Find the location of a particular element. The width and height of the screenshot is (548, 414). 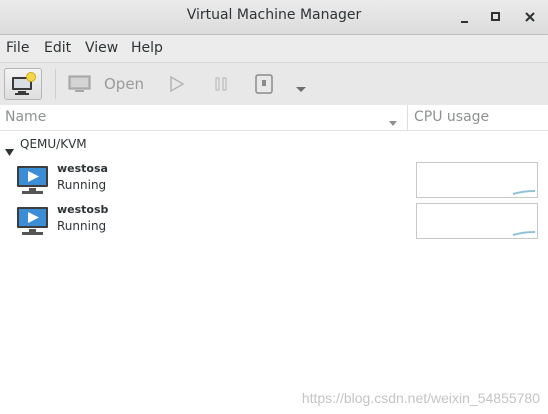

play-icon is located at coordinates (177, 84).